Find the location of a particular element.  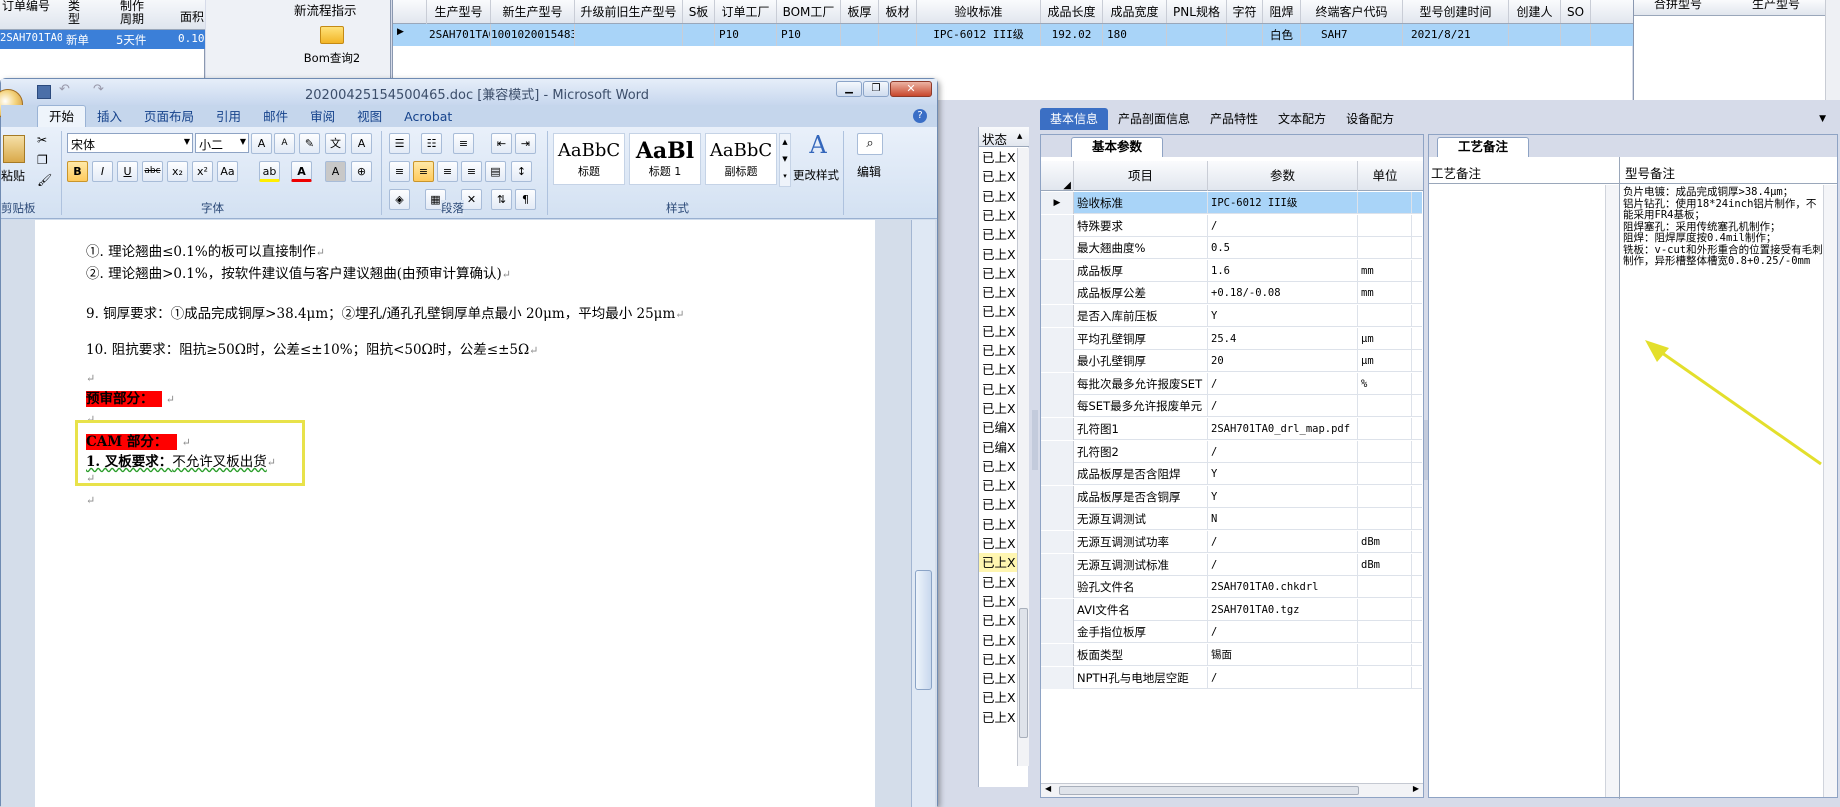

col-header: 板材 is located at coordinates (898, 11).